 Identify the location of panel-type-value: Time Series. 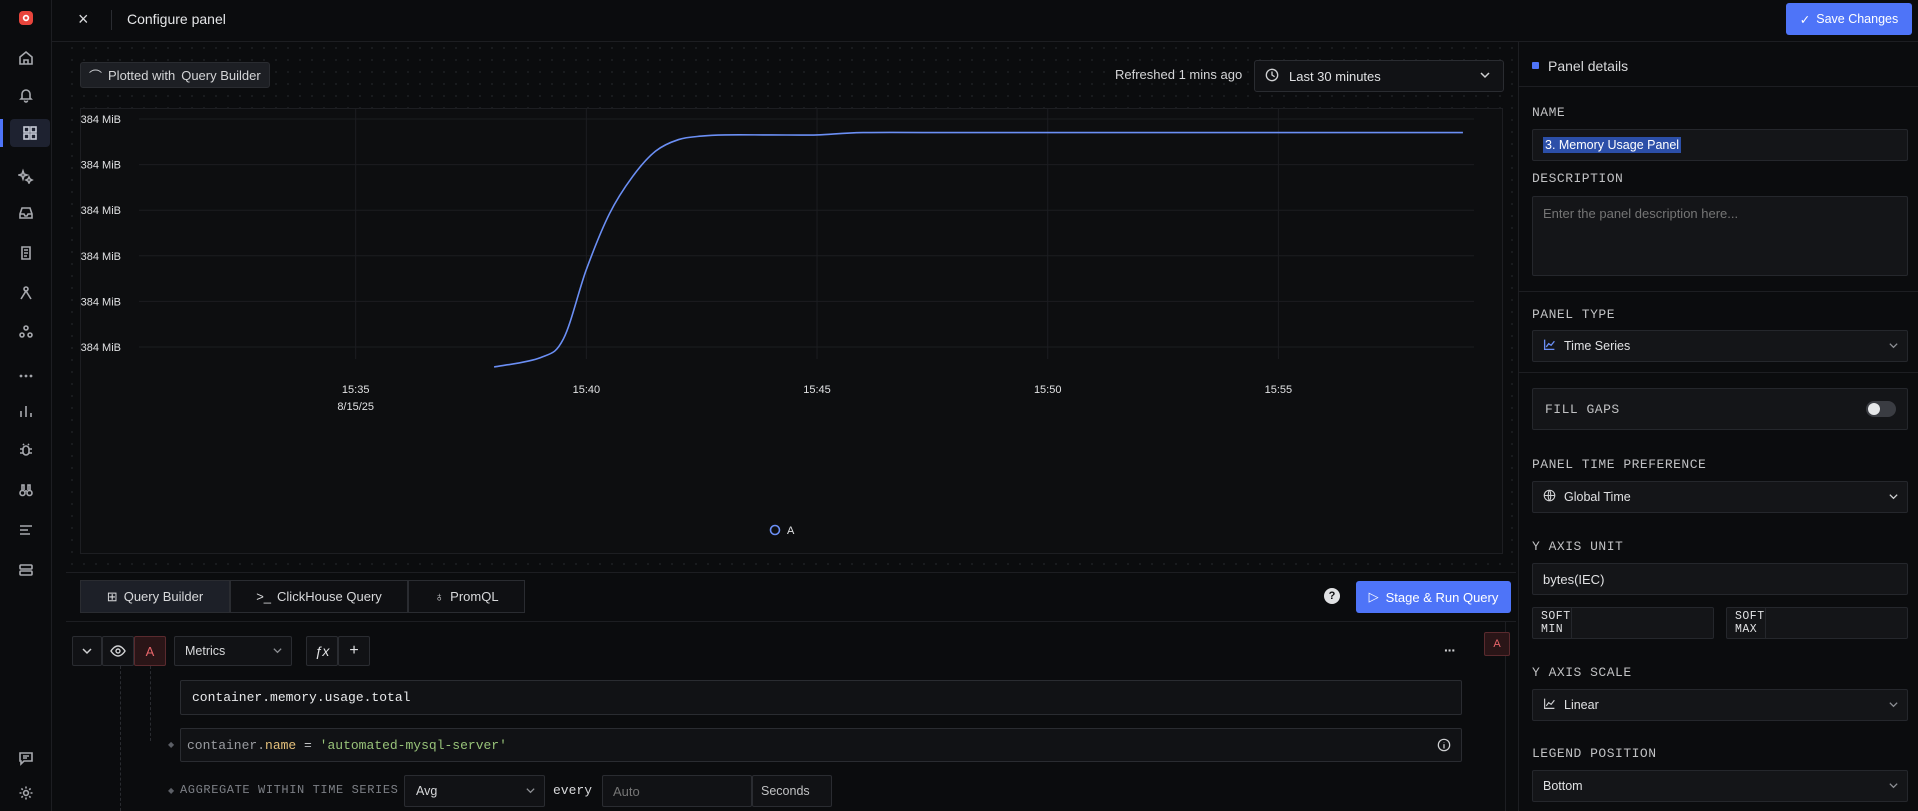
(1597, 346).